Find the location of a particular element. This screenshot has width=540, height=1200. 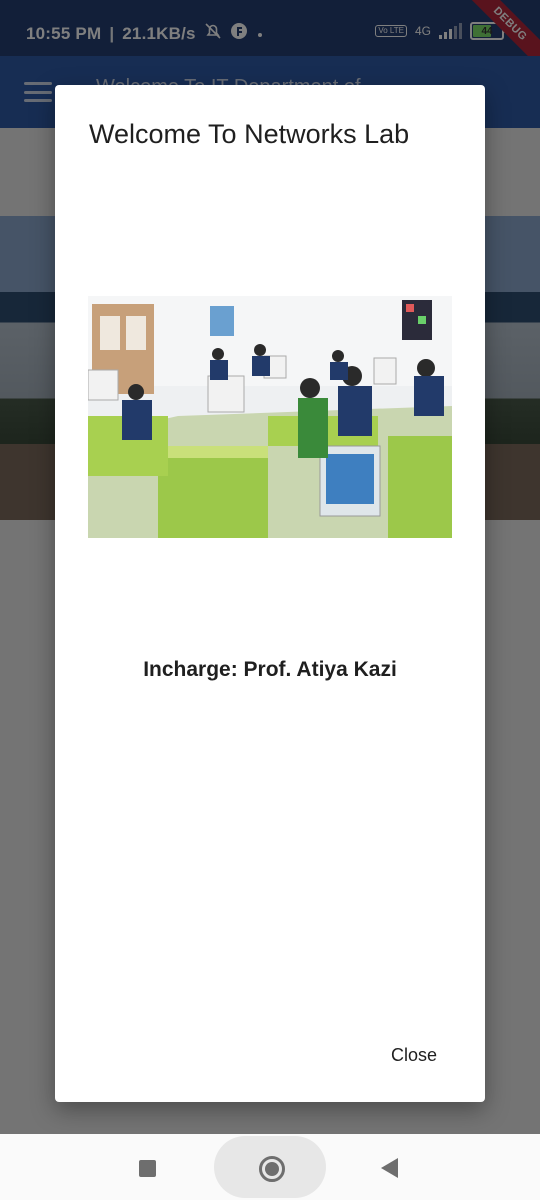

close-button: Close is located at coordinates (414, 1055).